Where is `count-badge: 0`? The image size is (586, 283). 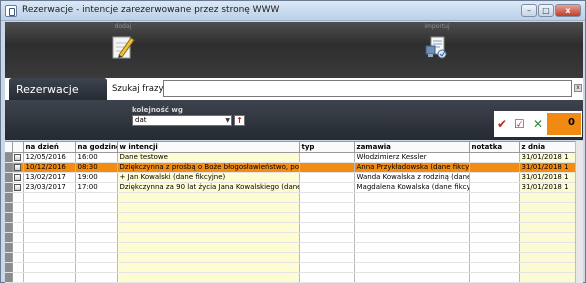
count-badge: 0 is located at coordinates (564, 124).